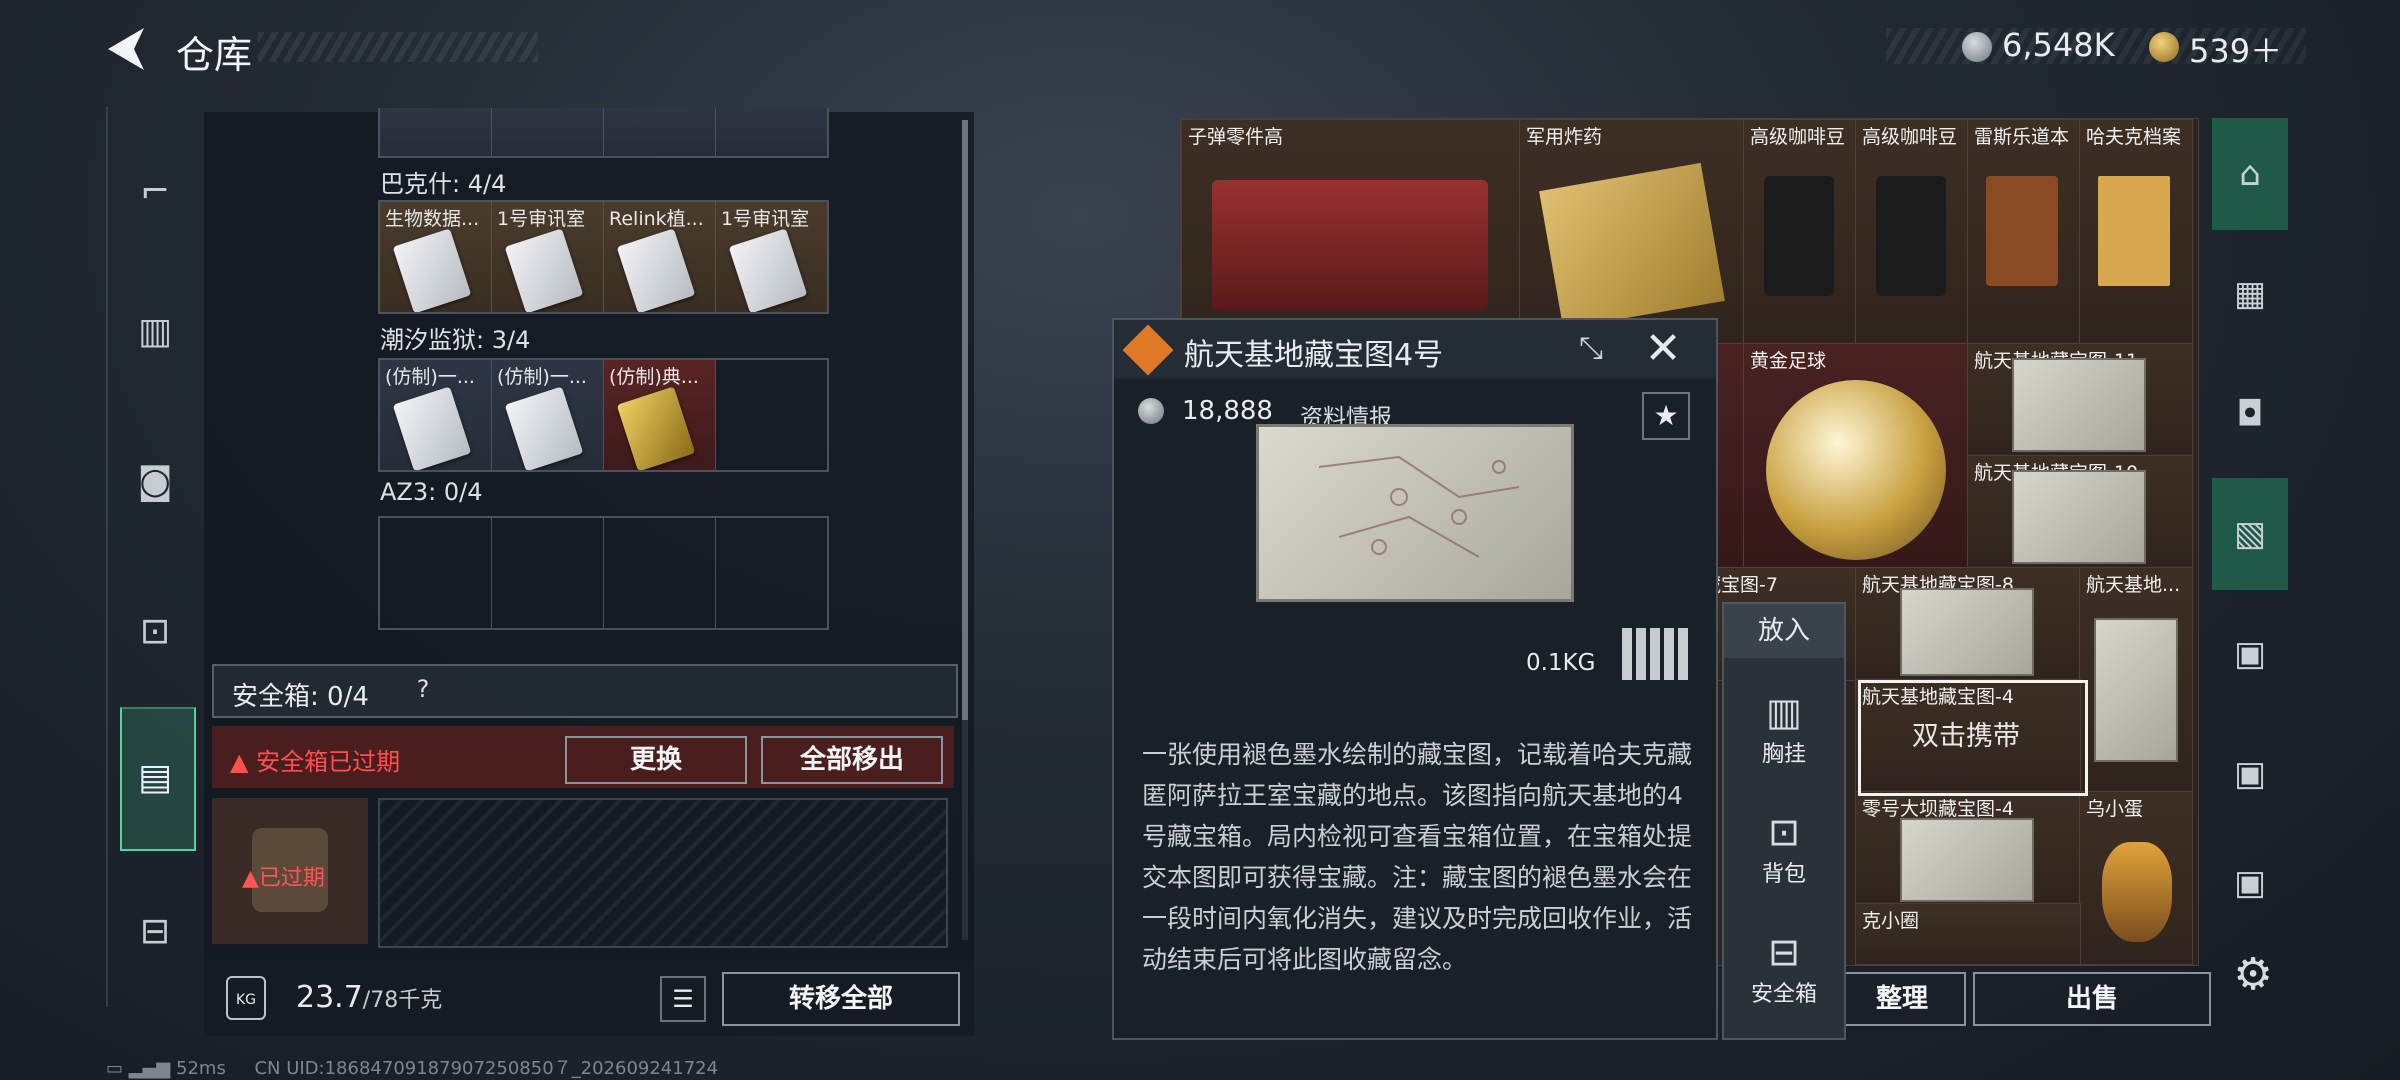  I want to click on put-in-chest-rig: ▥ 胸挂, so click(1784, 728).